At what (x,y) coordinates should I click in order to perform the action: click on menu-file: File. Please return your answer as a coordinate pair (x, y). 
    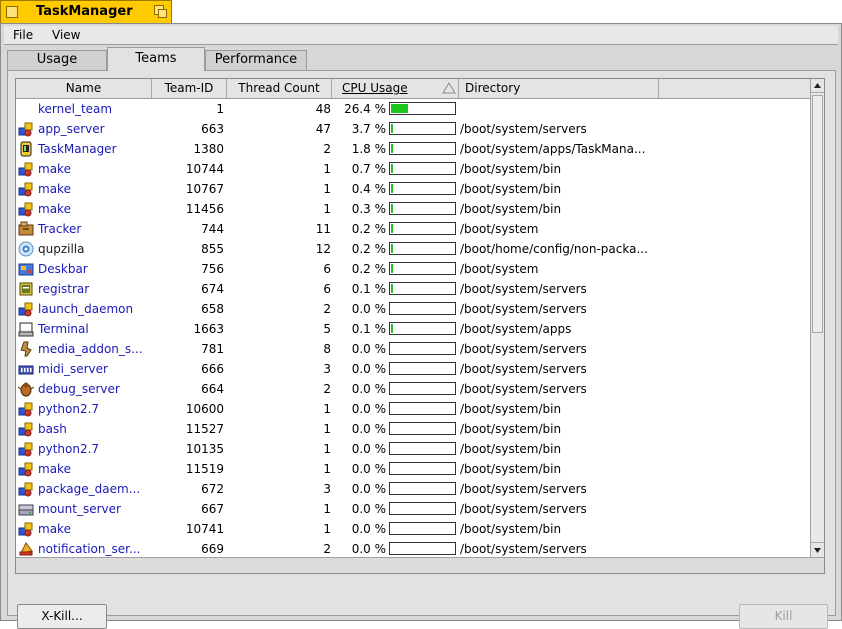
    Looking at the image, I should click on (23, 35).